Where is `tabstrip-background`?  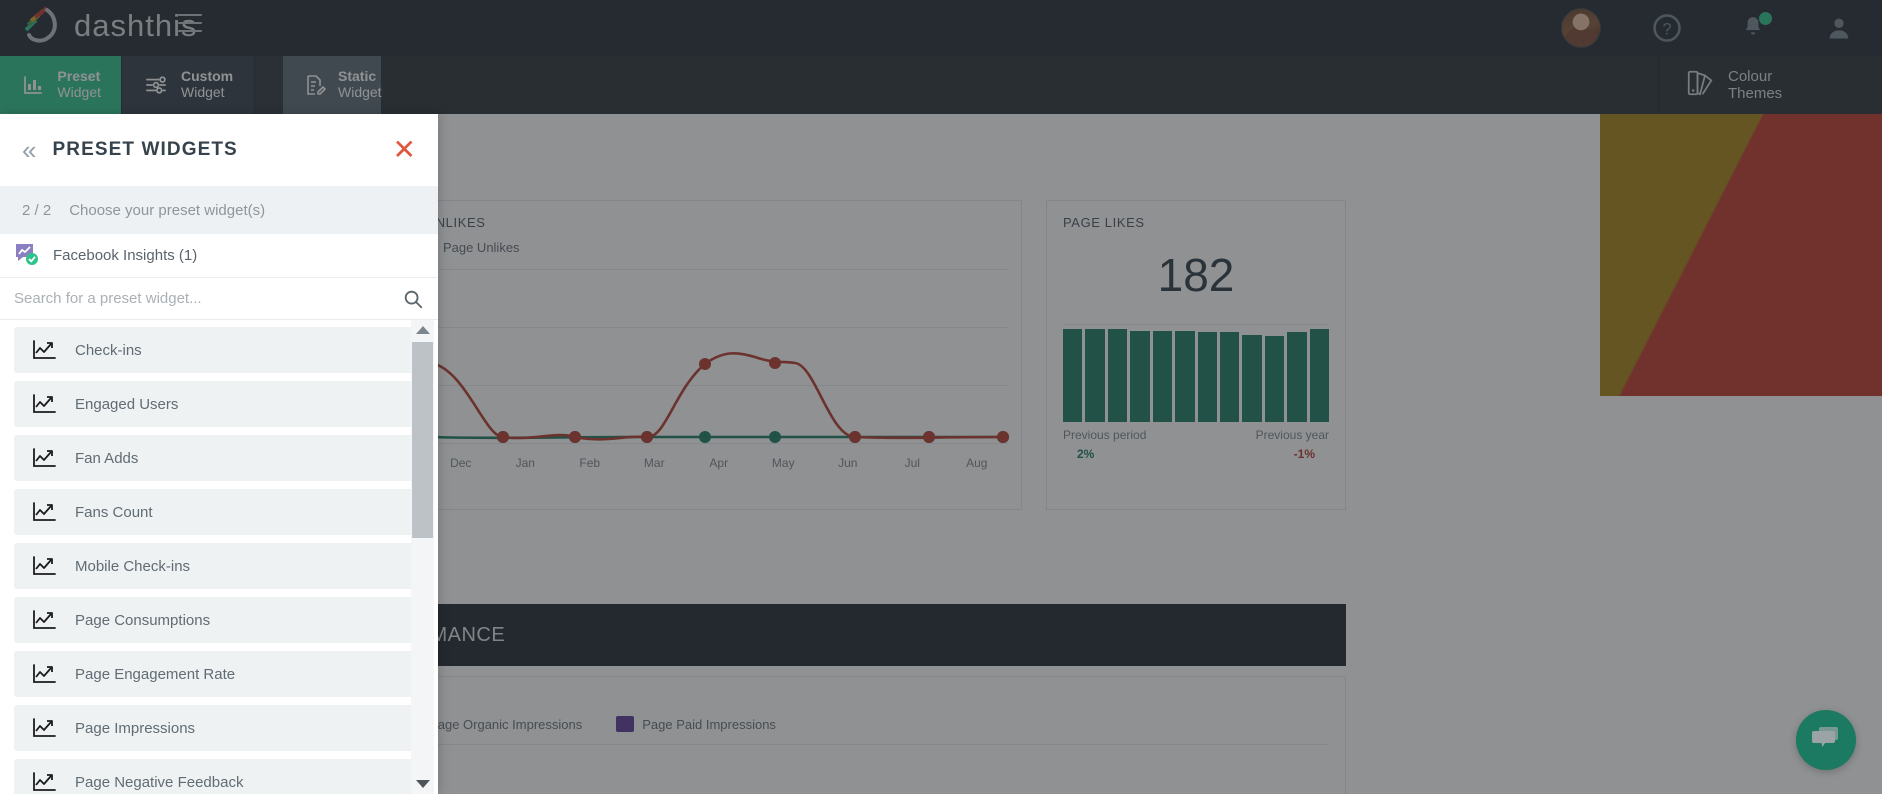 tabstrip-background is located at coordinates (1131, 85).